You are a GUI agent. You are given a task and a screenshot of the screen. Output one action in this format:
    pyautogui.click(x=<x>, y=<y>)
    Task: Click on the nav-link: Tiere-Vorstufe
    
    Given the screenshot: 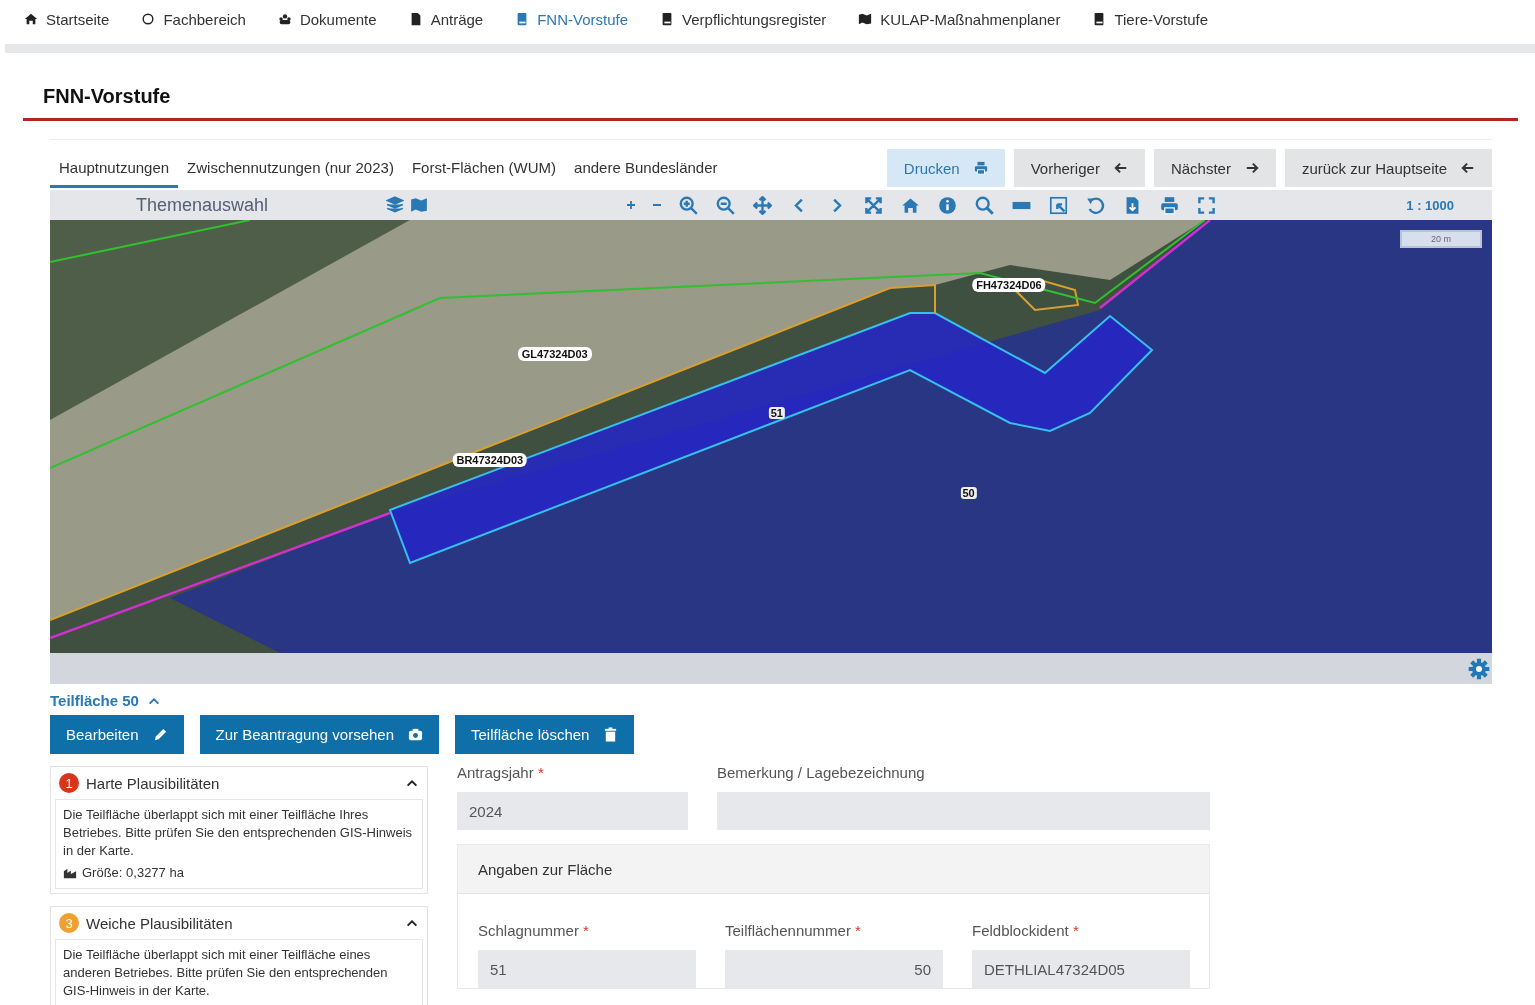 What is the action you would take?
    pyautogui.click(x=1150, y=19)
    